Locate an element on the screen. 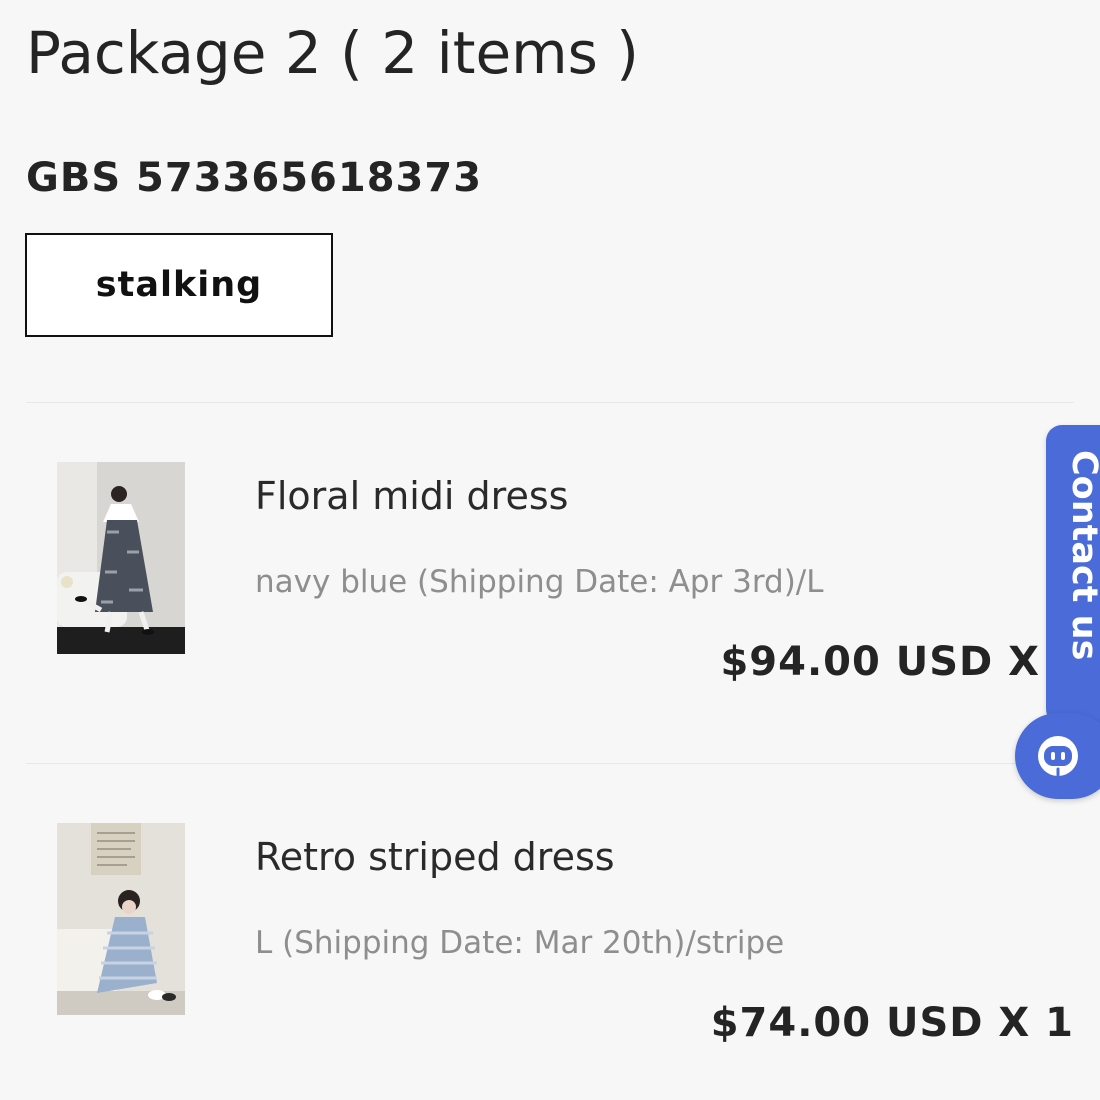  floral-dress-photo-icon is located at coordinates (121, 558).